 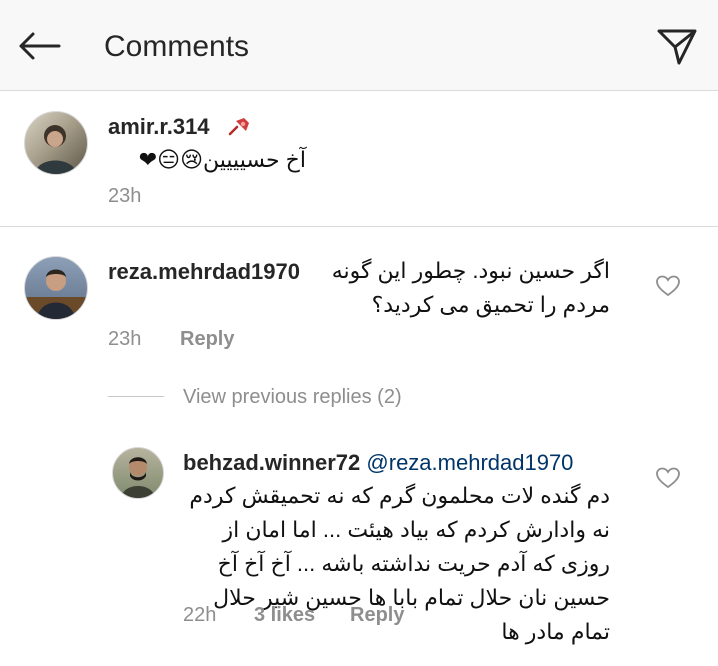 I want to click on reply-username: behzad.winner72, so click(x=271, y=462).